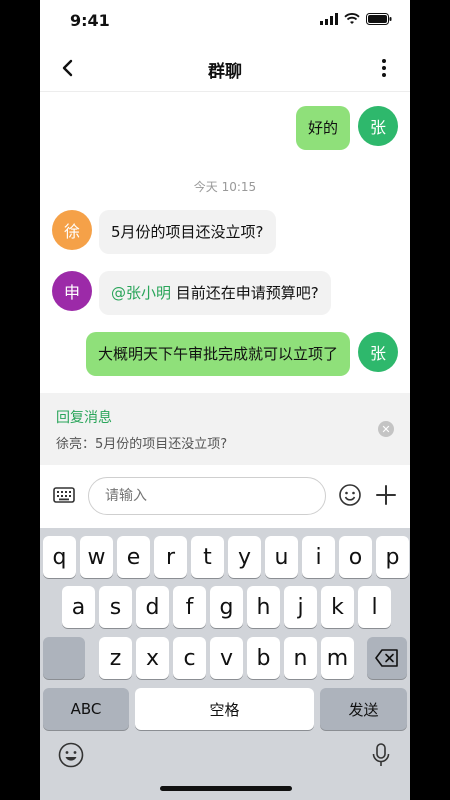 This screenshot has width=450, height=800. I want to click on avatar: 徐, so click(72, 230).